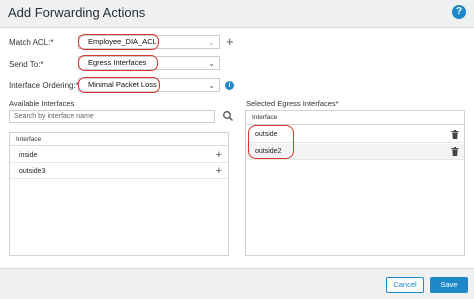  What do you see at coordinates (230, 41) in the screenshot?
I see `add-acl-plus-icon: +` at bounding box center [230, 41].